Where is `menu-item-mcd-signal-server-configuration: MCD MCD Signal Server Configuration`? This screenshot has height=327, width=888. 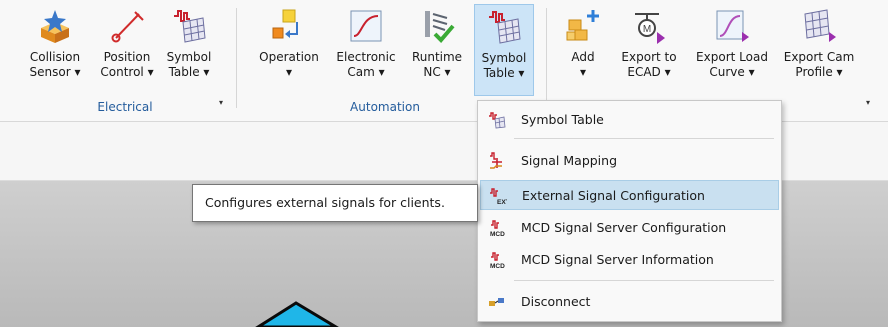
menu-item-mcd-signal-server-configuration: MCD MCD Signal Server Configuration is located at coordinates (629, 228).